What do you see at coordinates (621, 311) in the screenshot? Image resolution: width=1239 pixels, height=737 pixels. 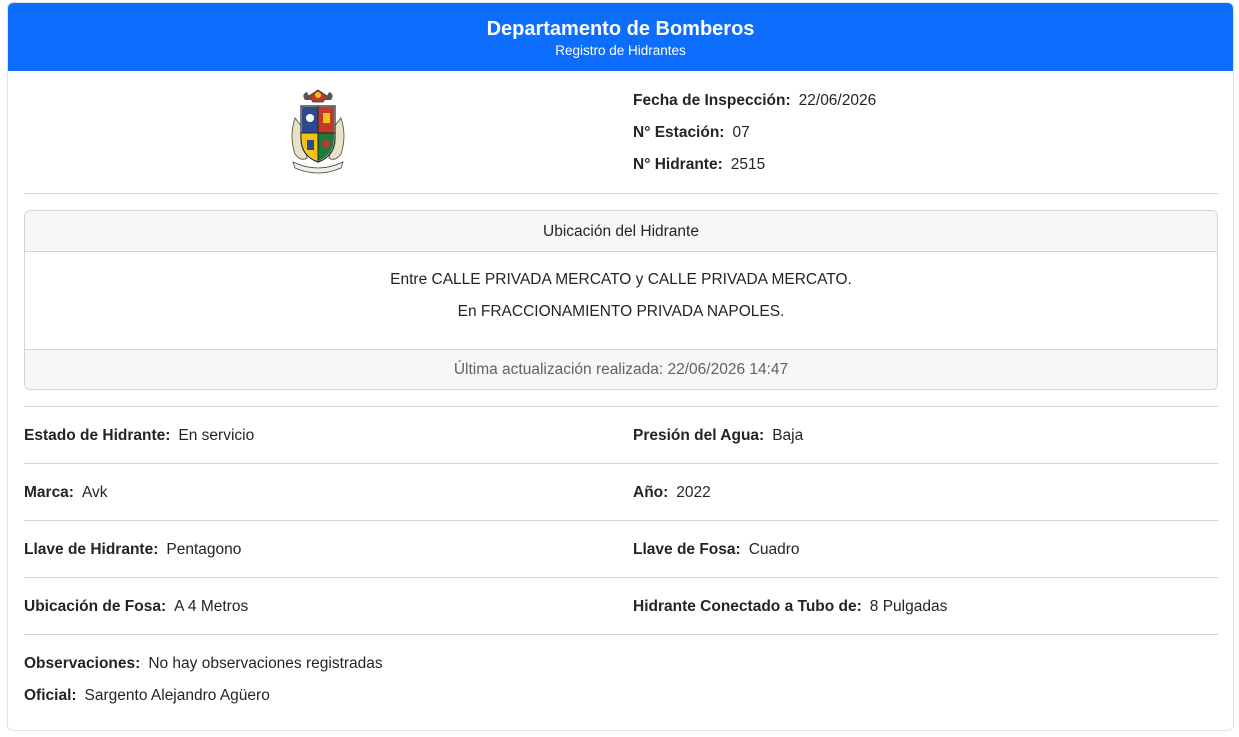 I see `location-neighborhood: En FRACCIONAMIENTO PRIVADA NAPOLES.` at bounding box center [621, 311].